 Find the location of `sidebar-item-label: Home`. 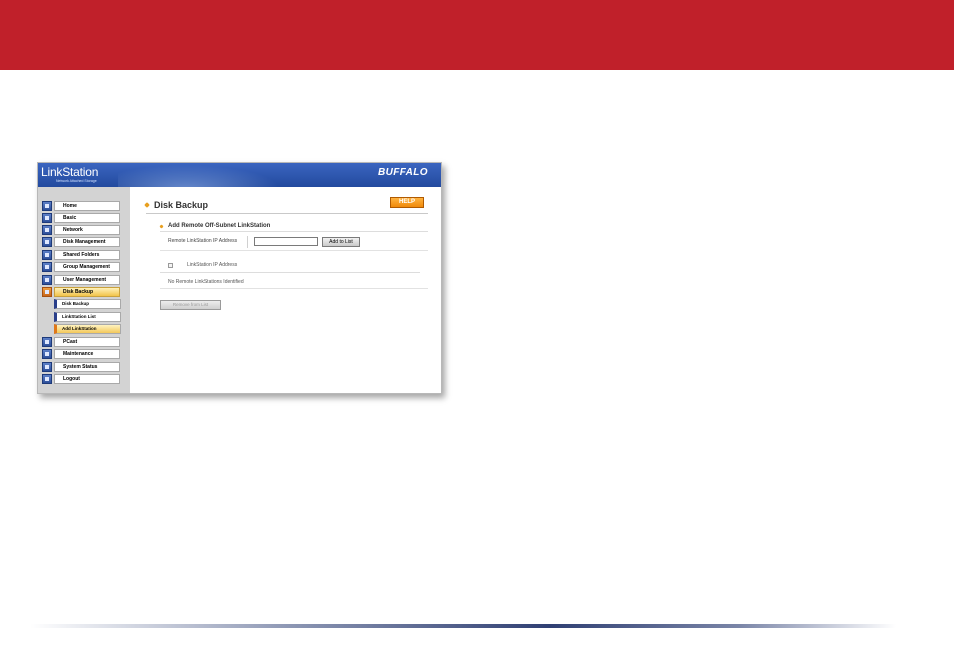

sidebar-item-label: Home is located at coordinates (87, 206).